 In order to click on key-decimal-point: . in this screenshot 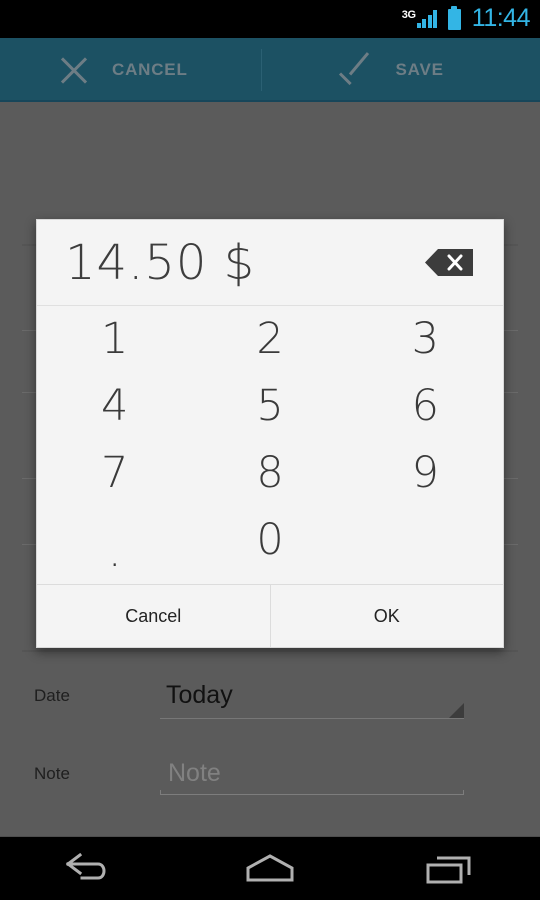, I will do `click(114, 545)`.